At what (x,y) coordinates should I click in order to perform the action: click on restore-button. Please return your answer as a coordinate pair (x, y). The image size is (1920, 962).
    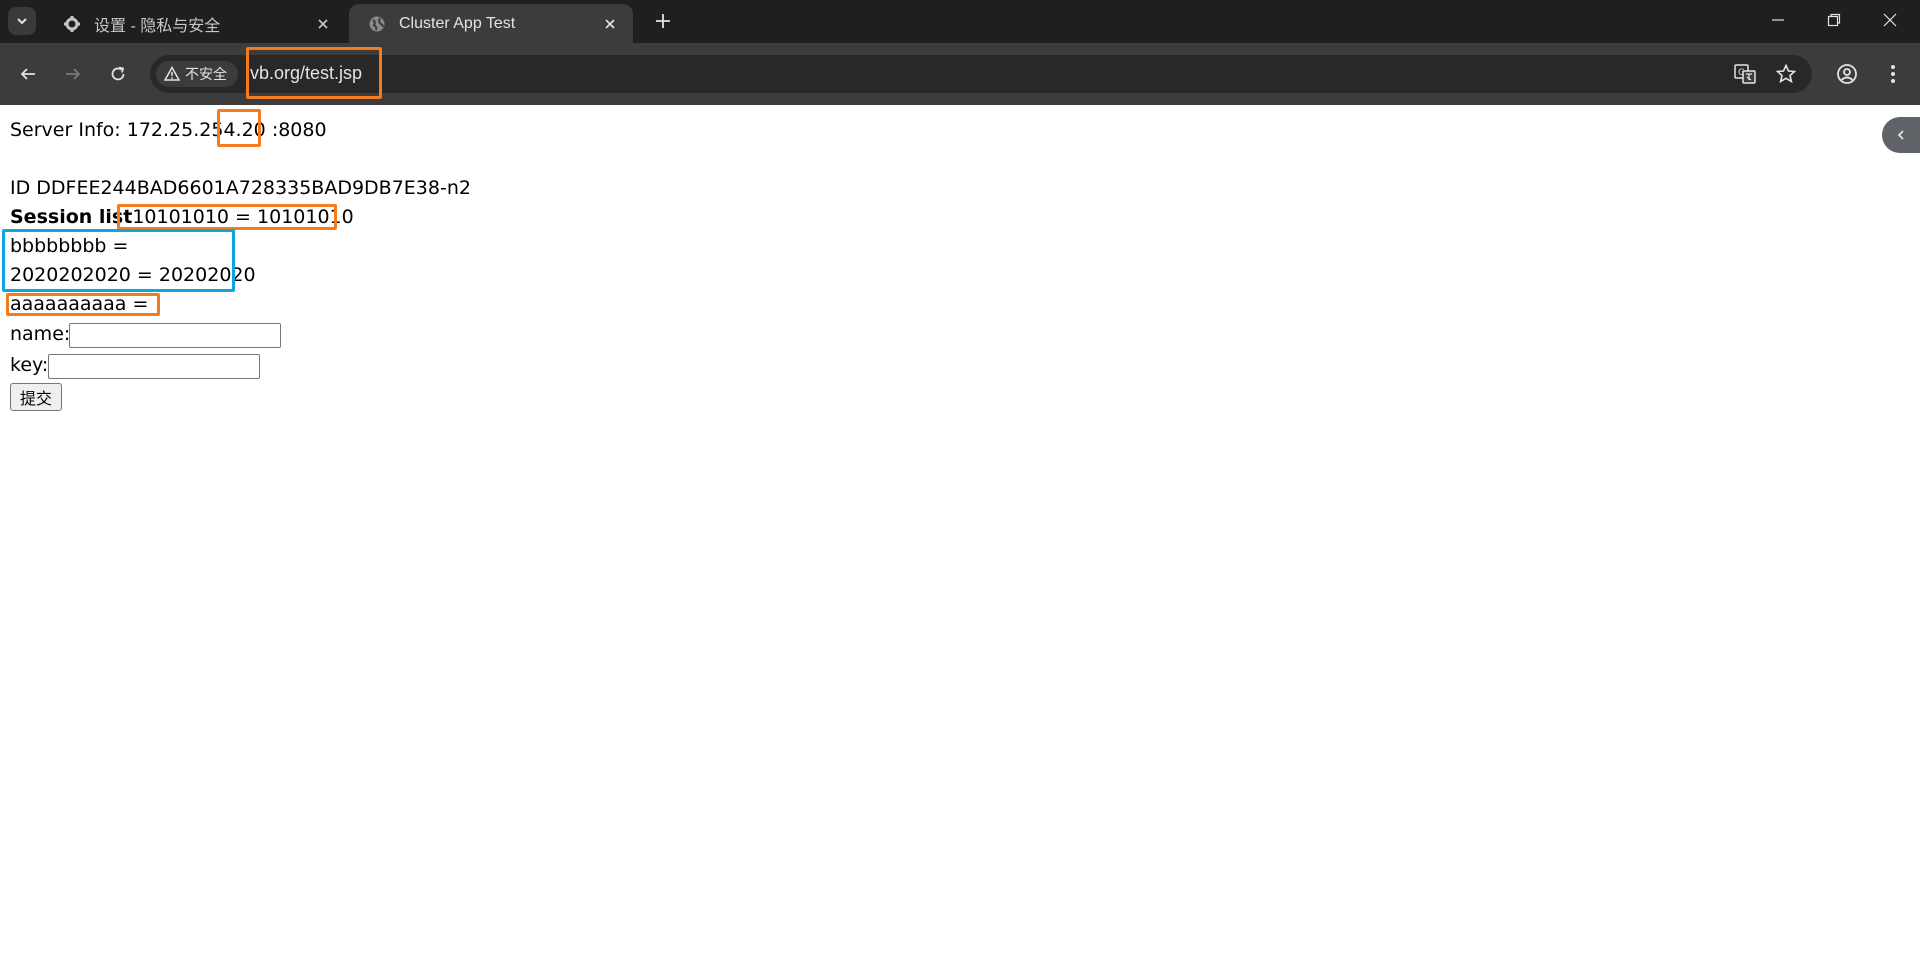
    Looking at the image, I should click on (1834, 20).